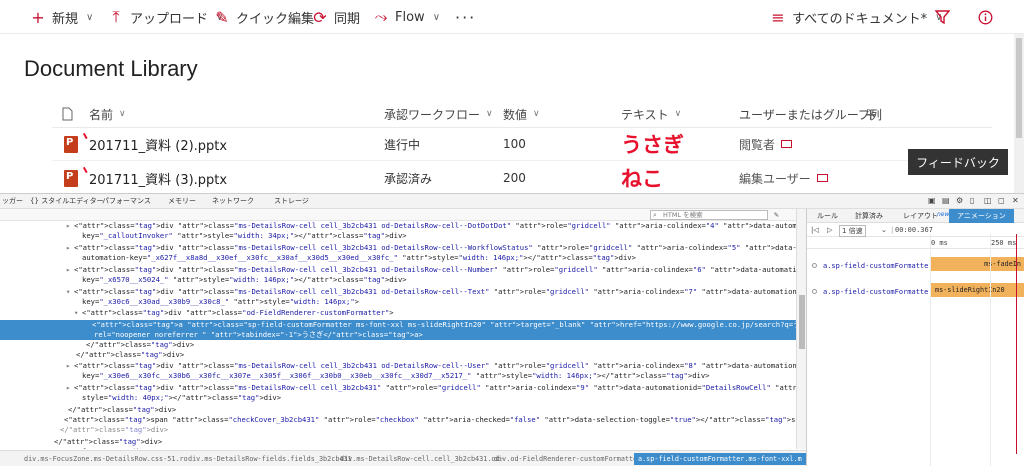 The height and width of the screenshot is (466, 1024). Describe the element at coordinates (852, 231) in the screenshot. I see `speed-selector: 1 倍速` at that location.